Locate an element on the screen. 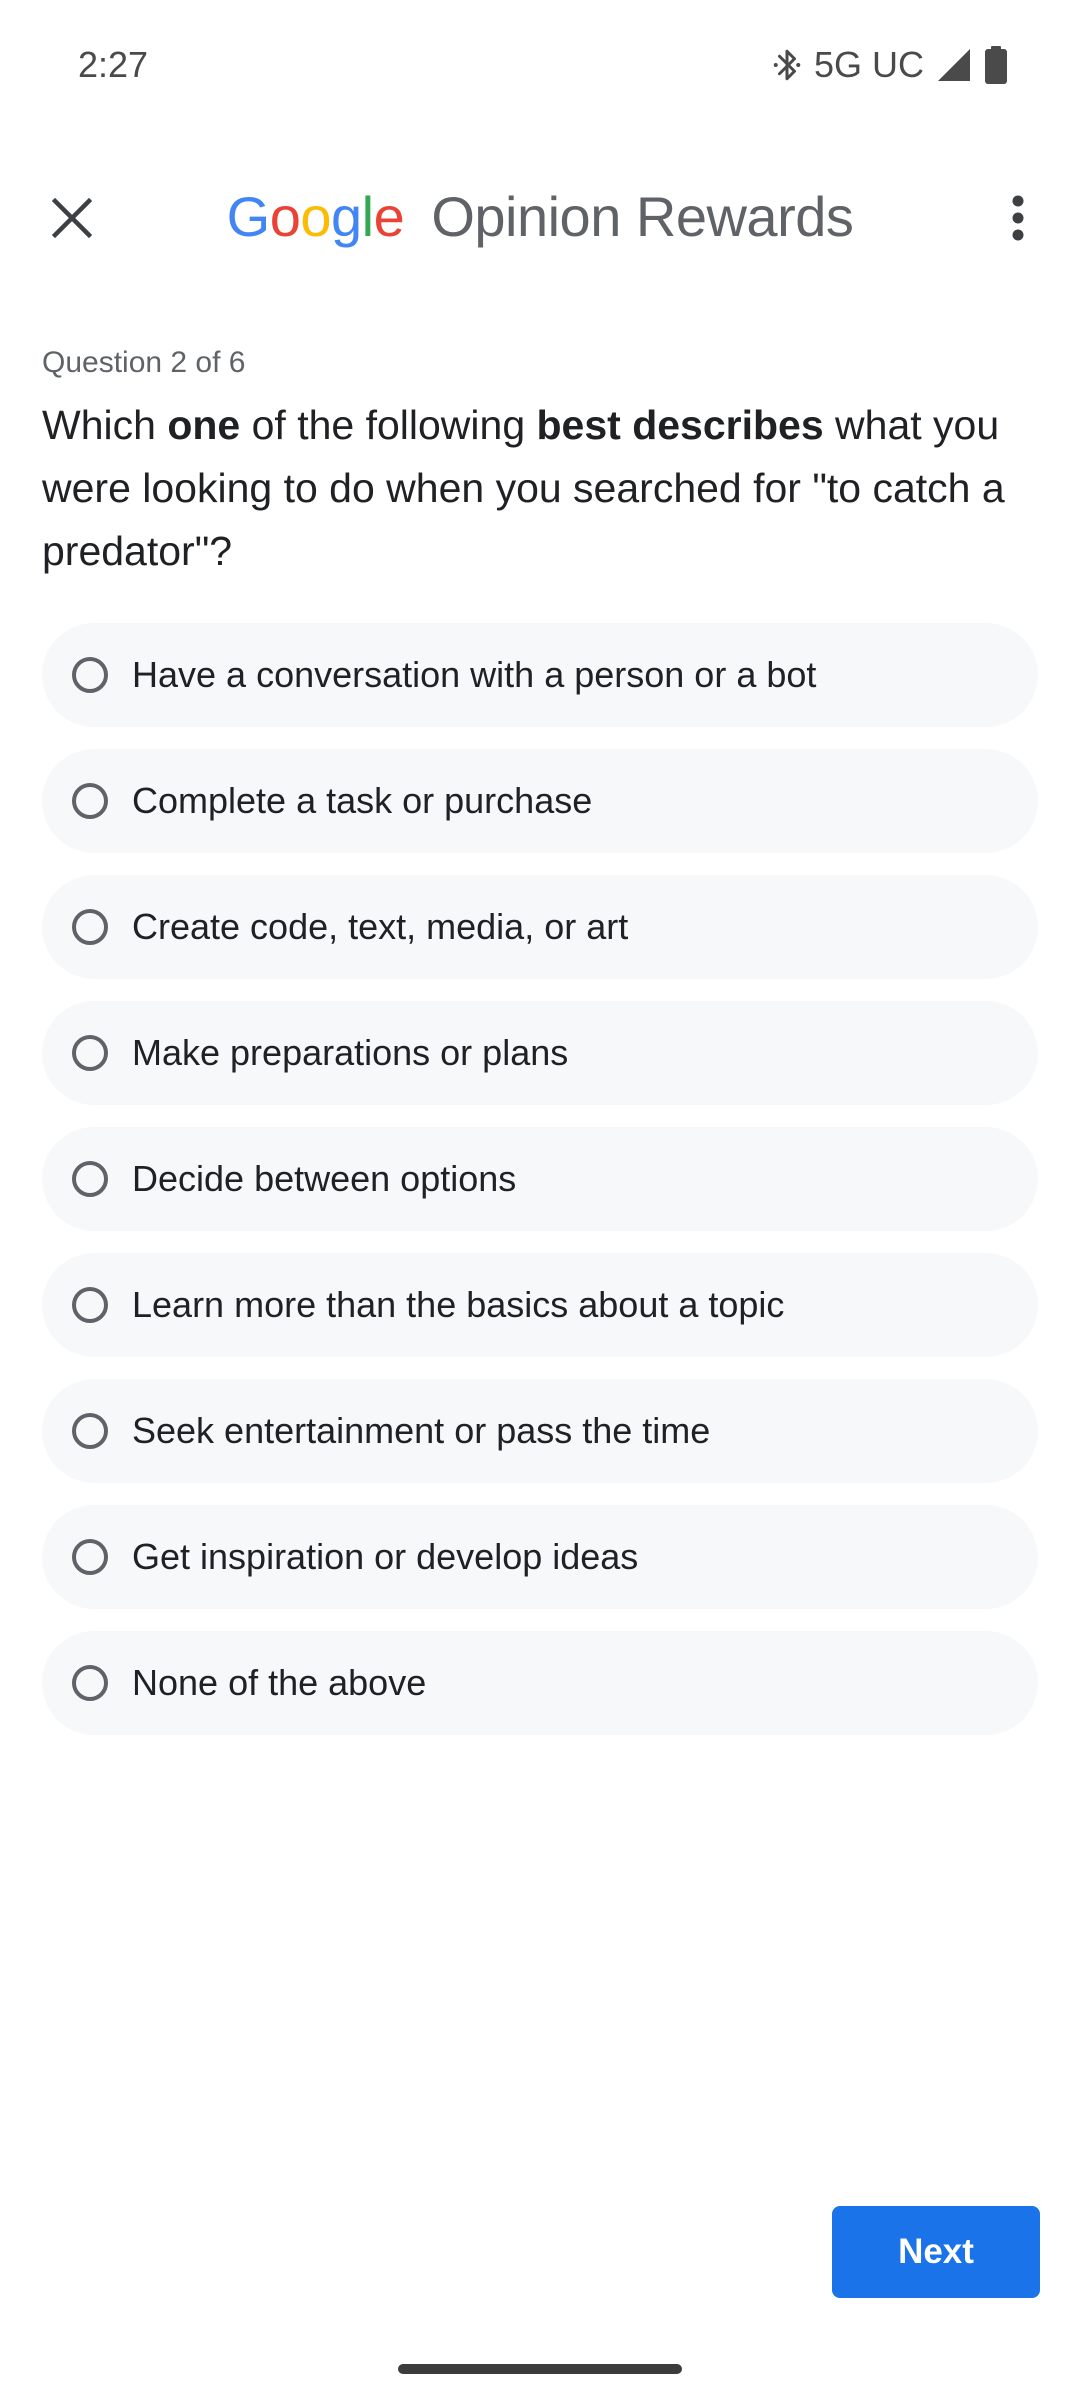  app-bar: Google Opinion Rewards is located at coordinates (540, 220).